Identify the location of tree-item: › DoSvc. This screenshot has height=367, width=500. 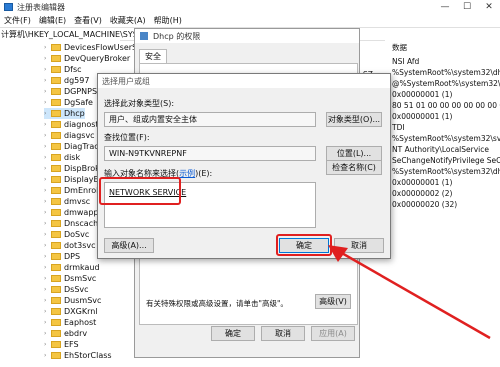
(66, 234).